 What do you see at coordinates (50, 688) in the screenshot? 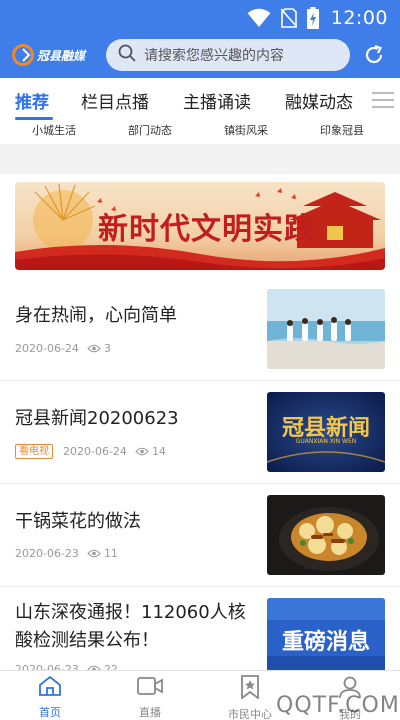
I see `home-icon` at bounding box center [50, 688].